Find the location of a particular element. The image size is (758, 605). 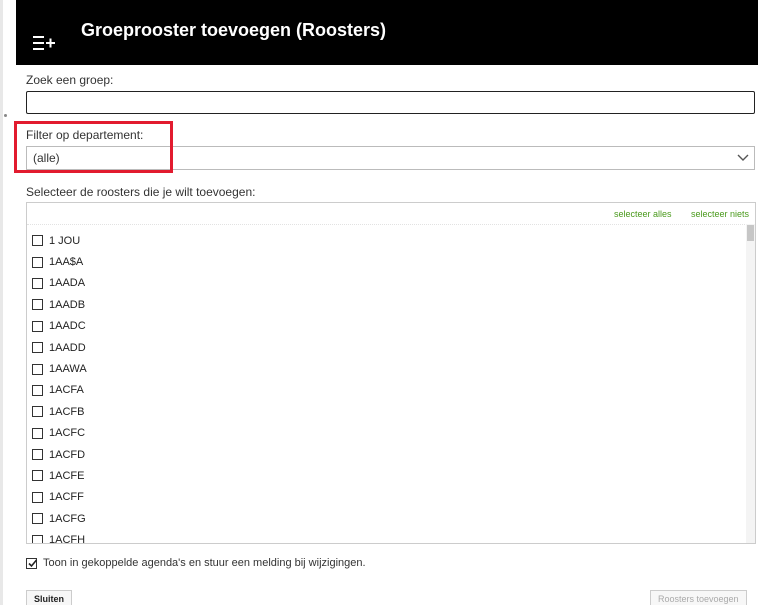

select-all-link: selecteer alles is located at coordinates (643, 214).